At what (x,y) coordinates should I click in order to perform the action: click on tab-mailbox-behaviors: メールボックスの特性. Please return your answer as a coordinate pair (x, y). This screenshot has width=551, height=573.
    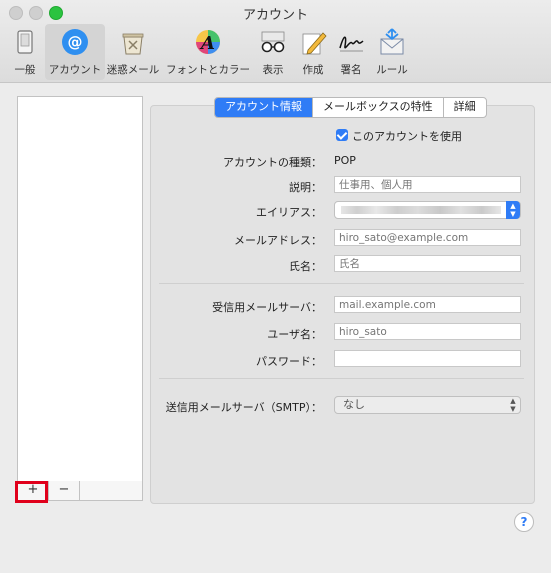
    Looking at the image, I should click on (378, 107).